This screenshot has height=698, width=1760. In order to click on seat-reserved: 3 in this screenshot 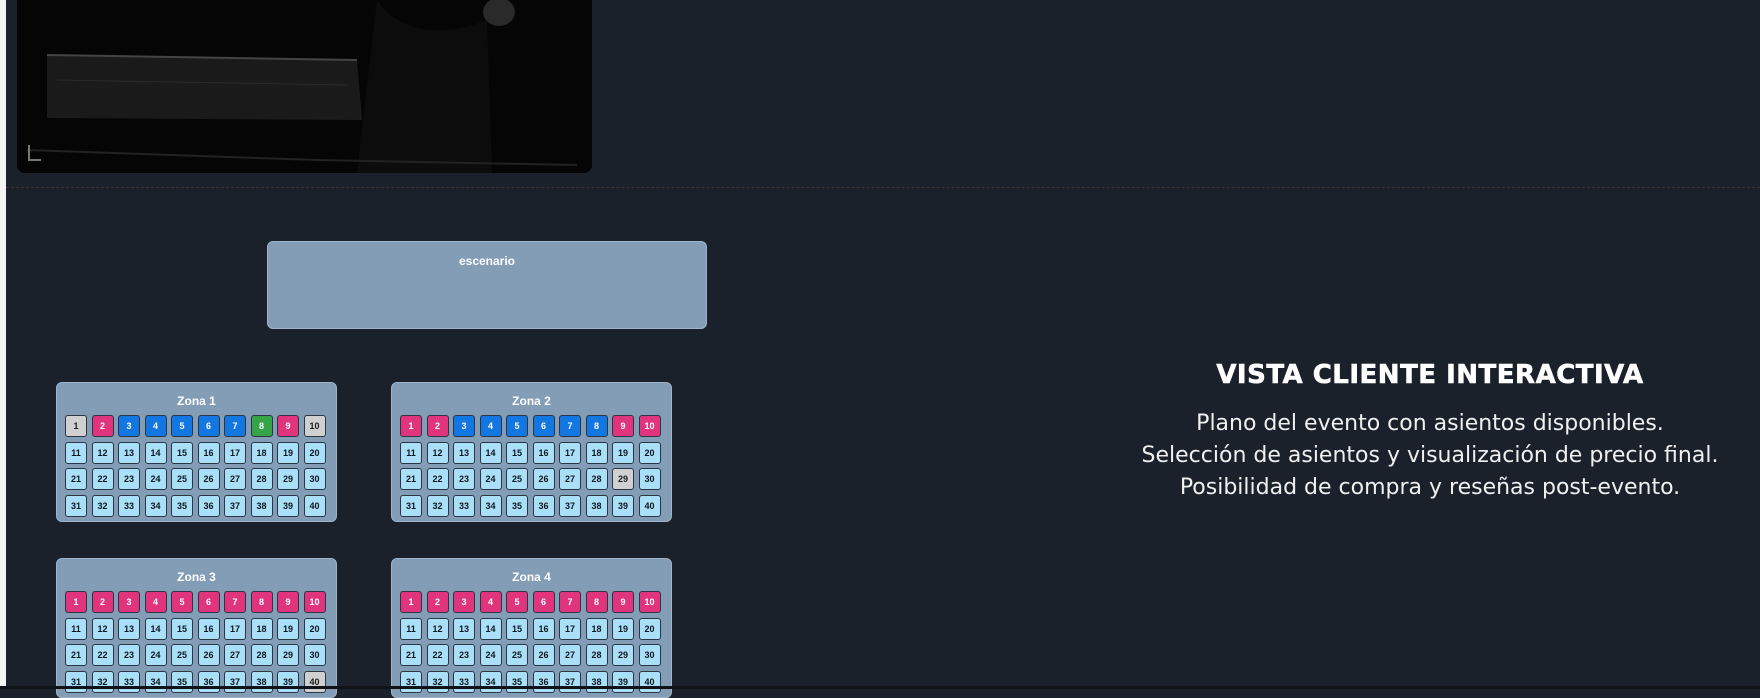, I will do `click(464, 426)`.